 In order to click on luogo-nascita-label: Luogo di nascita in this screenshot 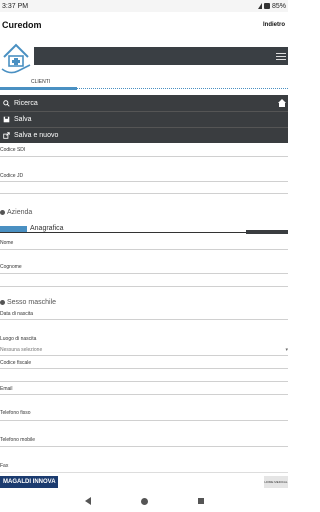, I will do `click(18, 339)`.